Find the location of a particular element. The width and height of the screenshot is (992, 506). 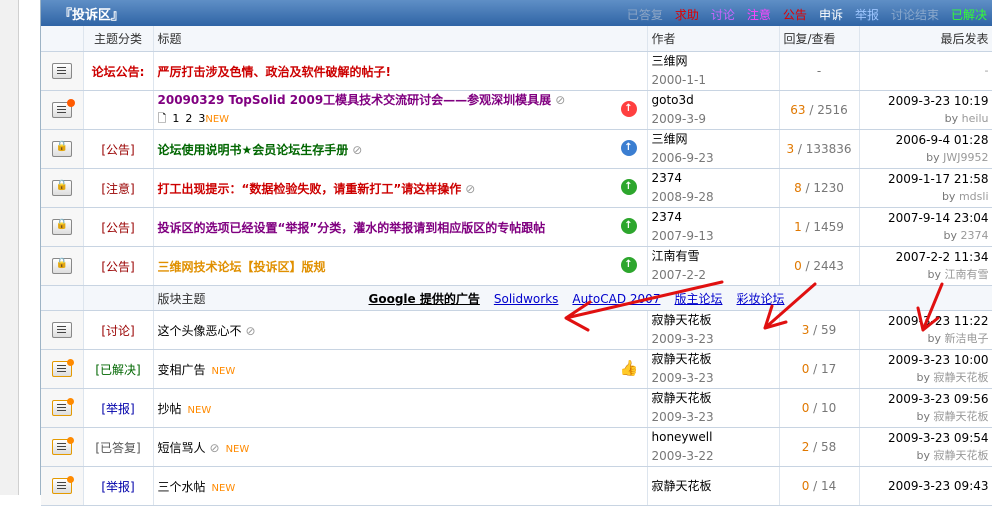

last-post-cell: 2006-9-4 01:28 by JWJ9952 is located at coordinates (925, 149).